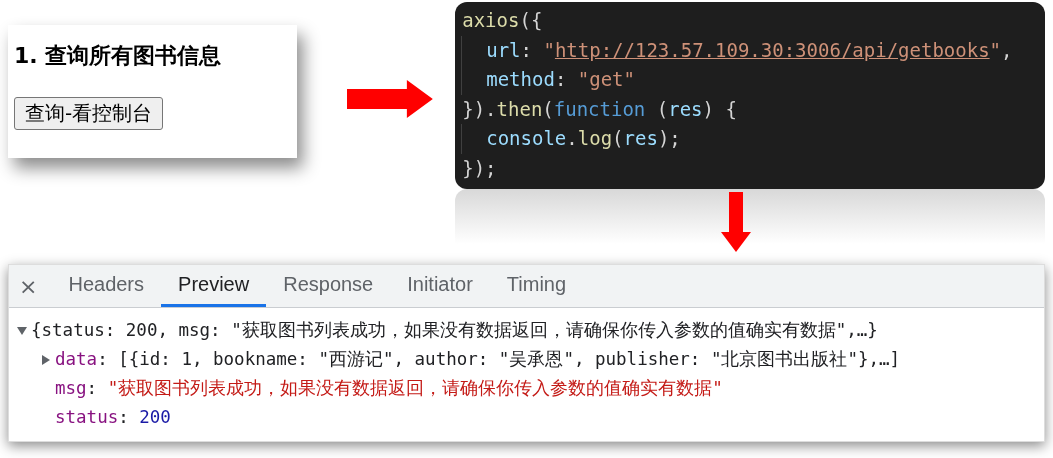 The height and width of the screenshot is (458, 1053). I want to click on heading: 1. 查询所有图书信息, so click(118, 56).